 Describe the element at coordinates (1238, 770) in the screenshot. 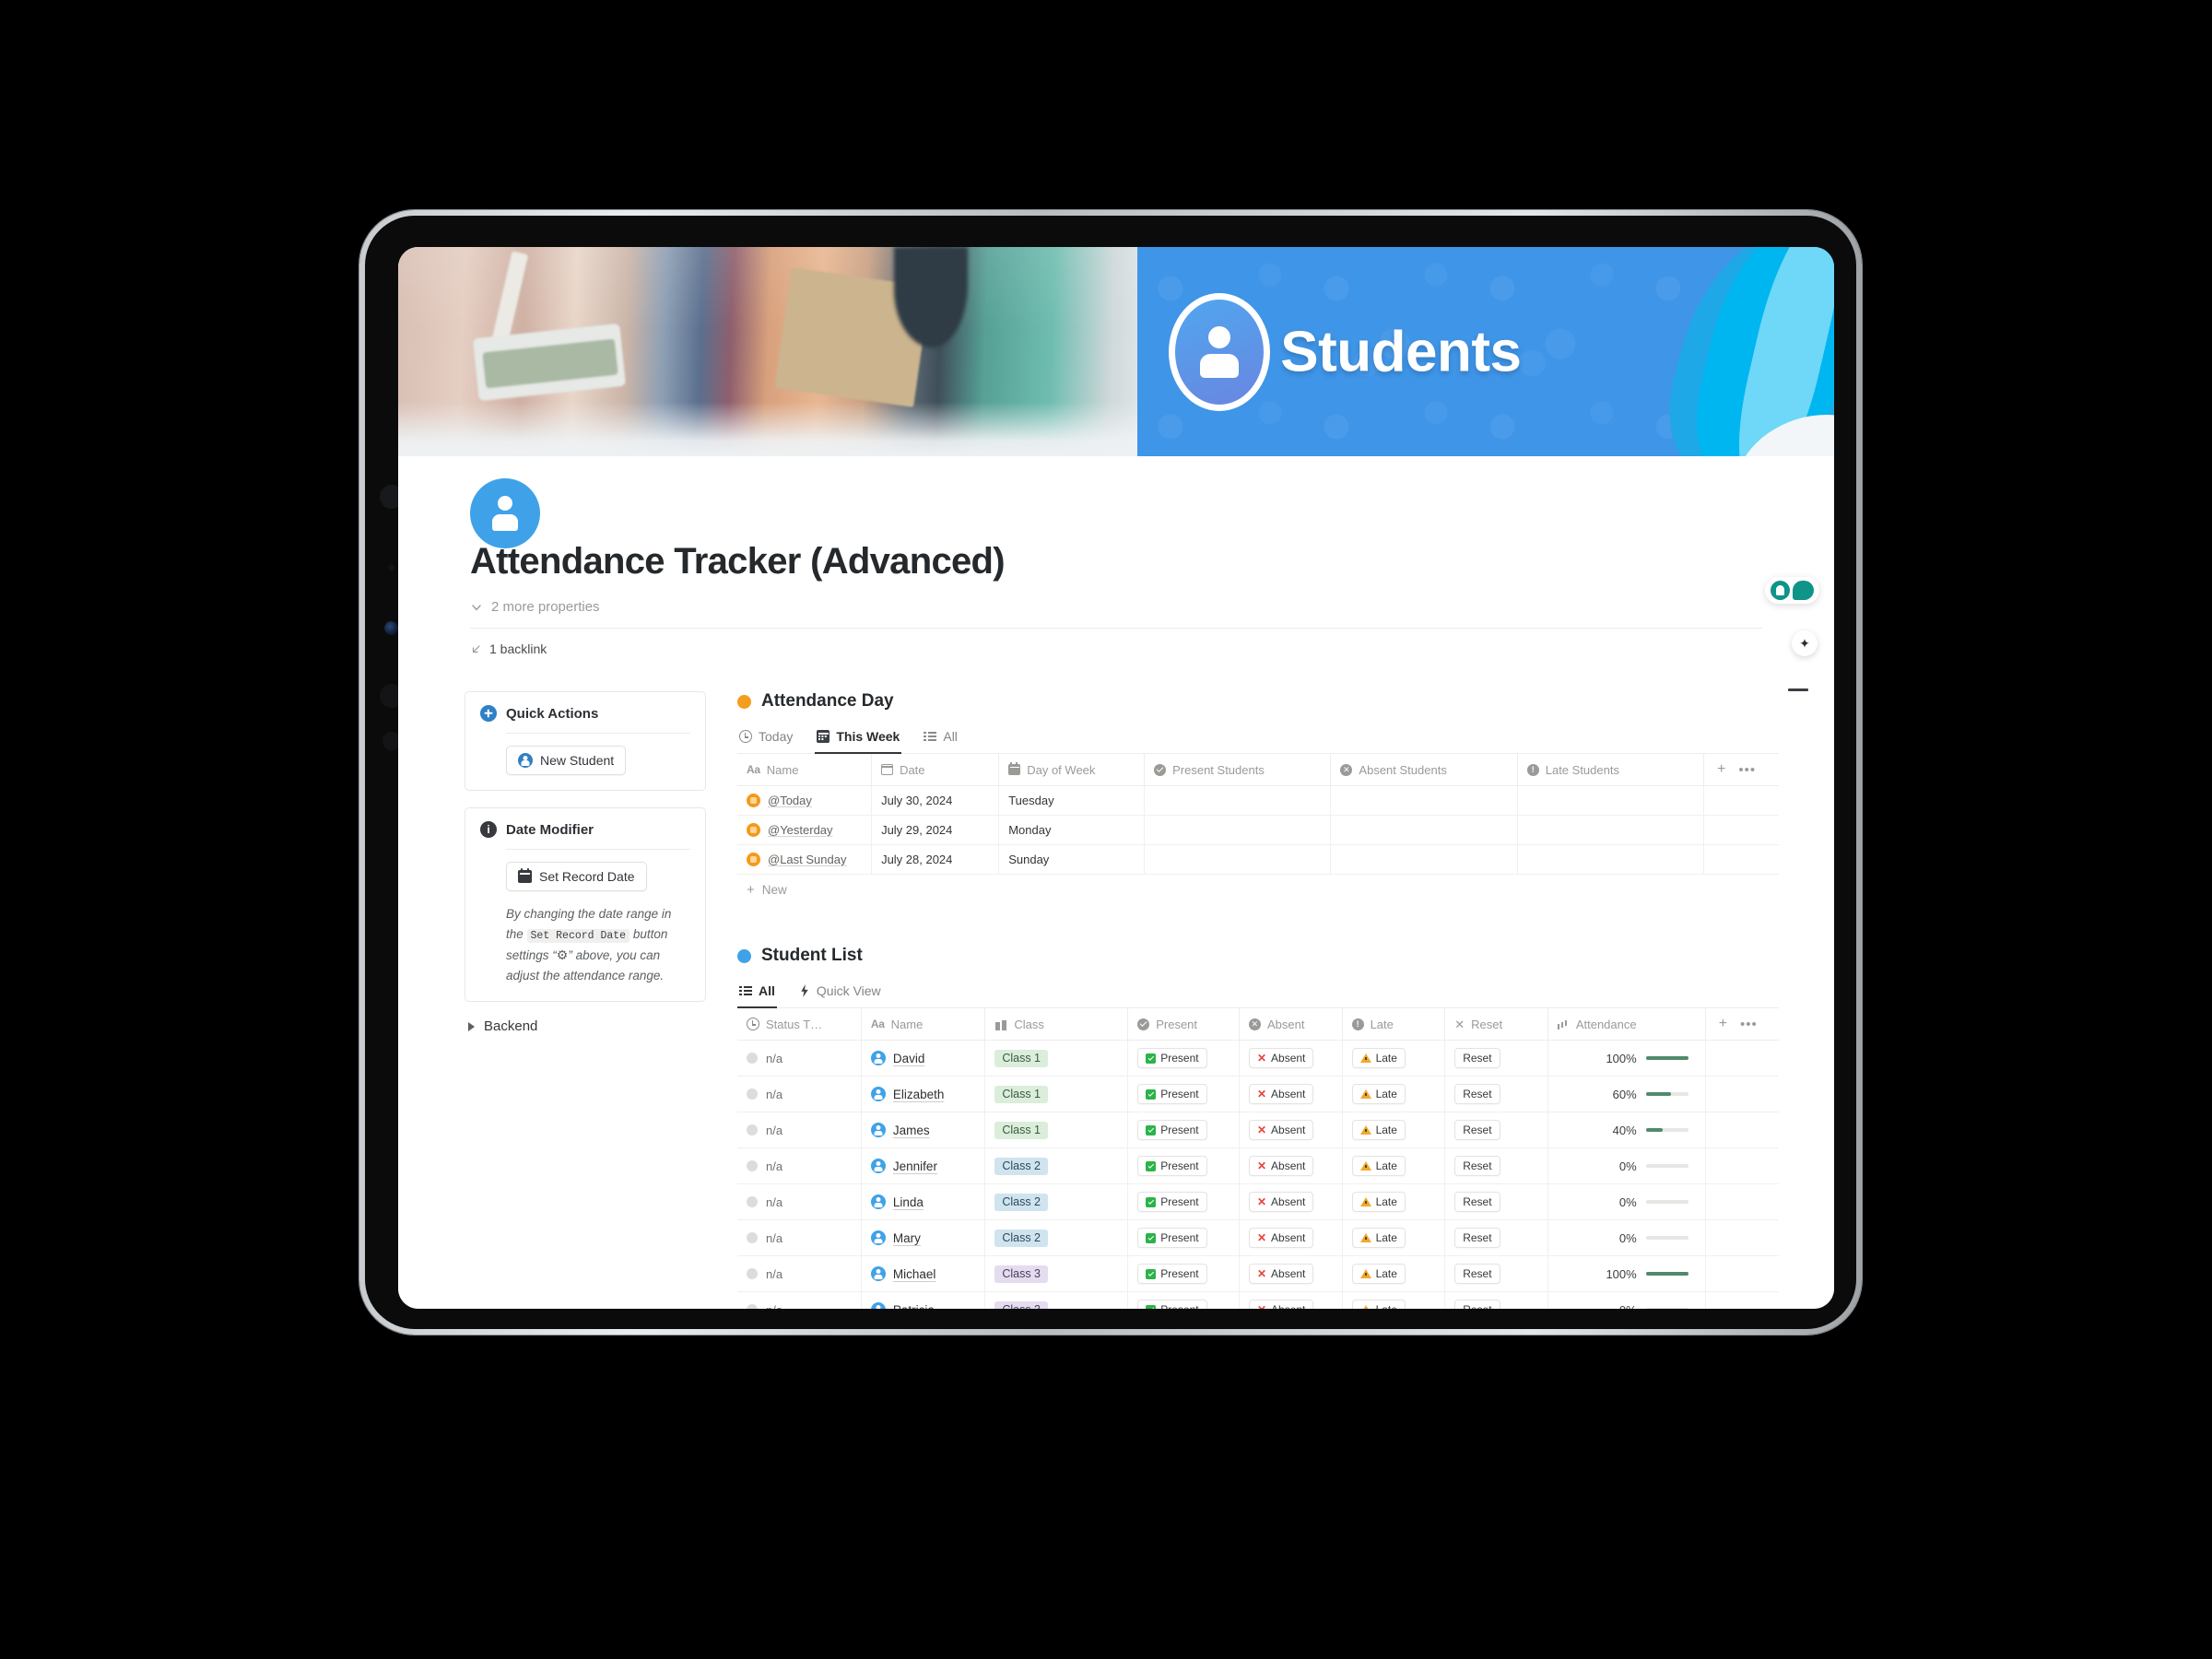

I see `col-present-students: Present Students` at that location.